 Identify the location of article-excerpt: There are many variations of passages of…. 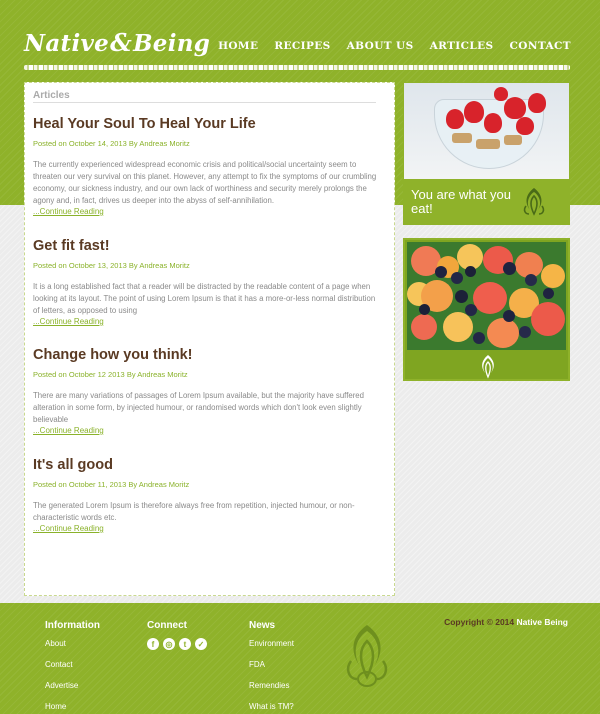
(198, 407).